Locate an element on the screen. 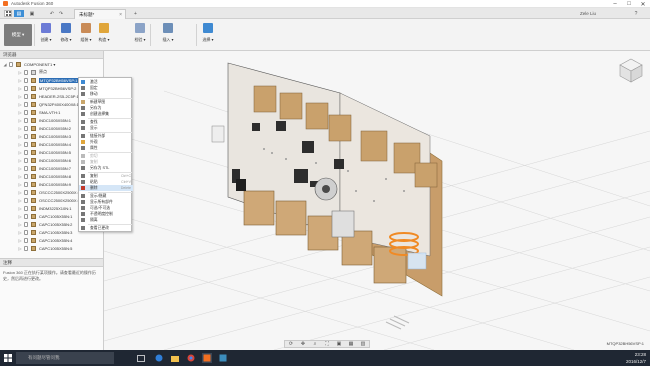 Image resolution: width=650 pixels, height=366 pixels. context-menu-item: 移动 is located at coordinates (106, 94).